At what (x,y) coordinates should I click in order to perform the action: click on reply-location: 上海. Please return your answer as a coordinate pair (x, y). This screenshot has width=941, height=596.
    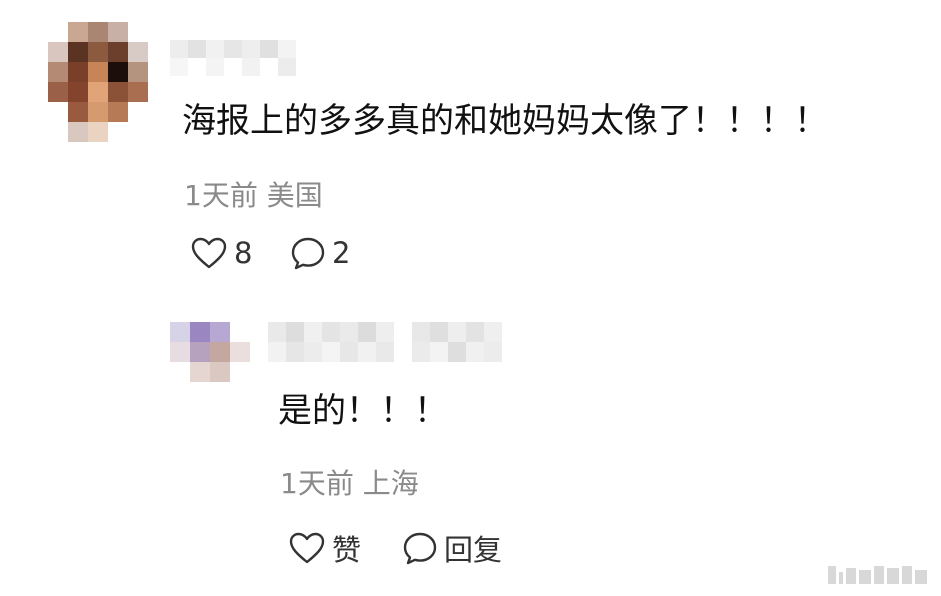
    Looking at the image, I should click on (390, 483).